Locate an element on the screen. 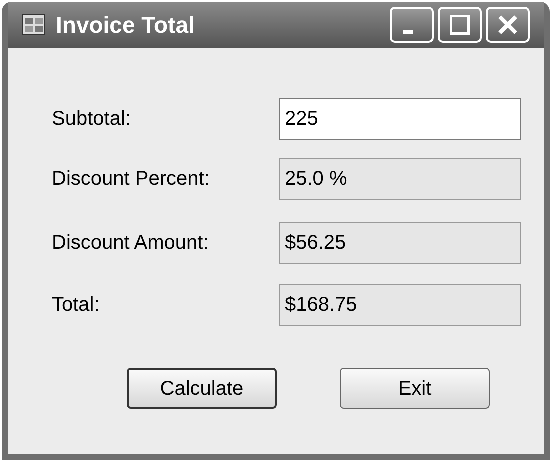 This screenshot has width=556, height=466. close-button is located at coordinates (508, 25).